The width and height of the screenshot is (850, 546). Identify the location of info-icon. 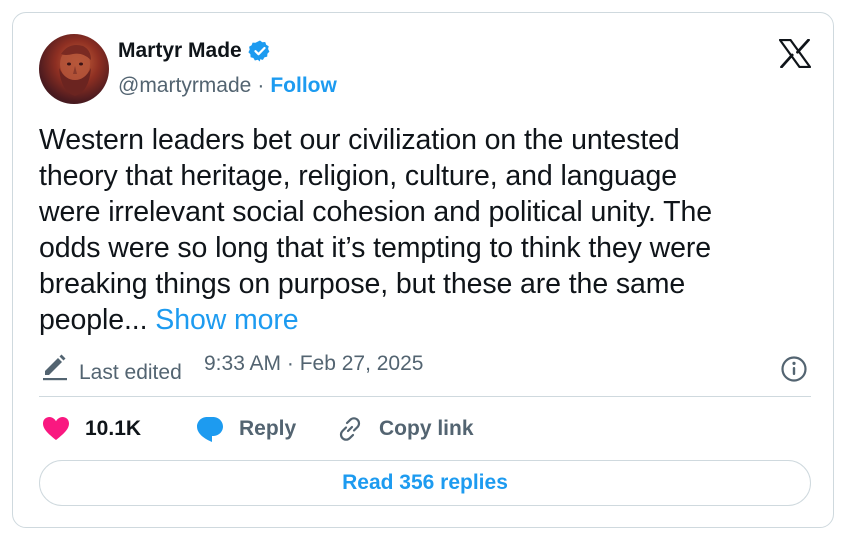
(794, 369).